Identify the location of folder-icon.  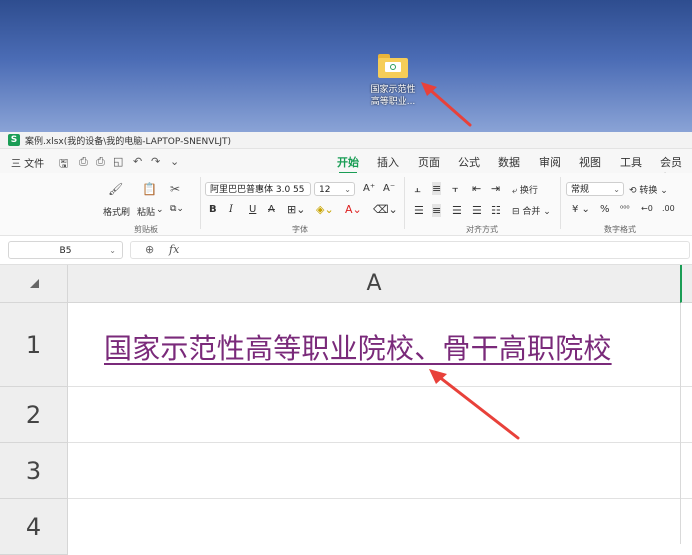
(393, 66).